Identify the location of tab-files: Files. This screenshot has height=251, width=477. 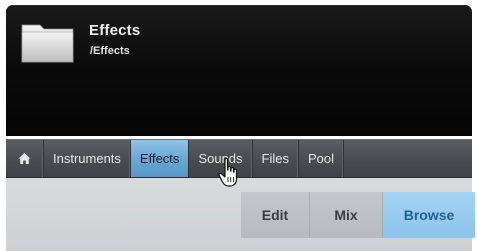
(276, 158).